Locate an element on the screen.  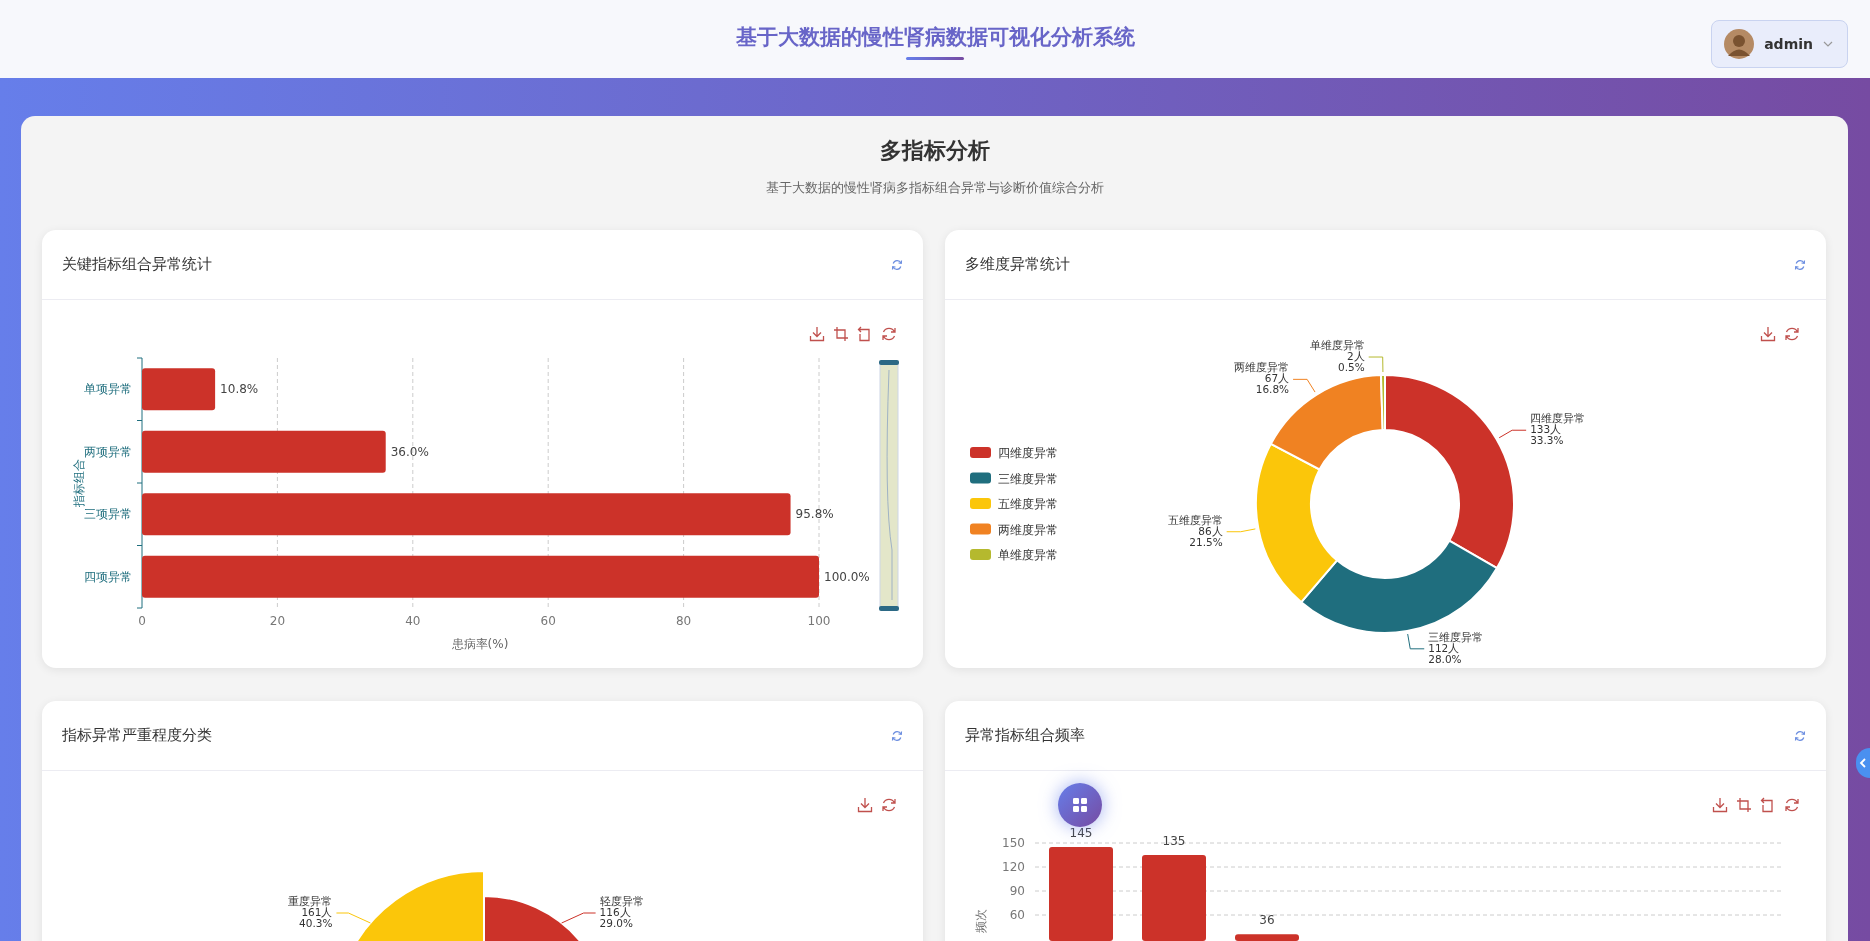
value-label: 100.0% is located at coordinates (847, 576).